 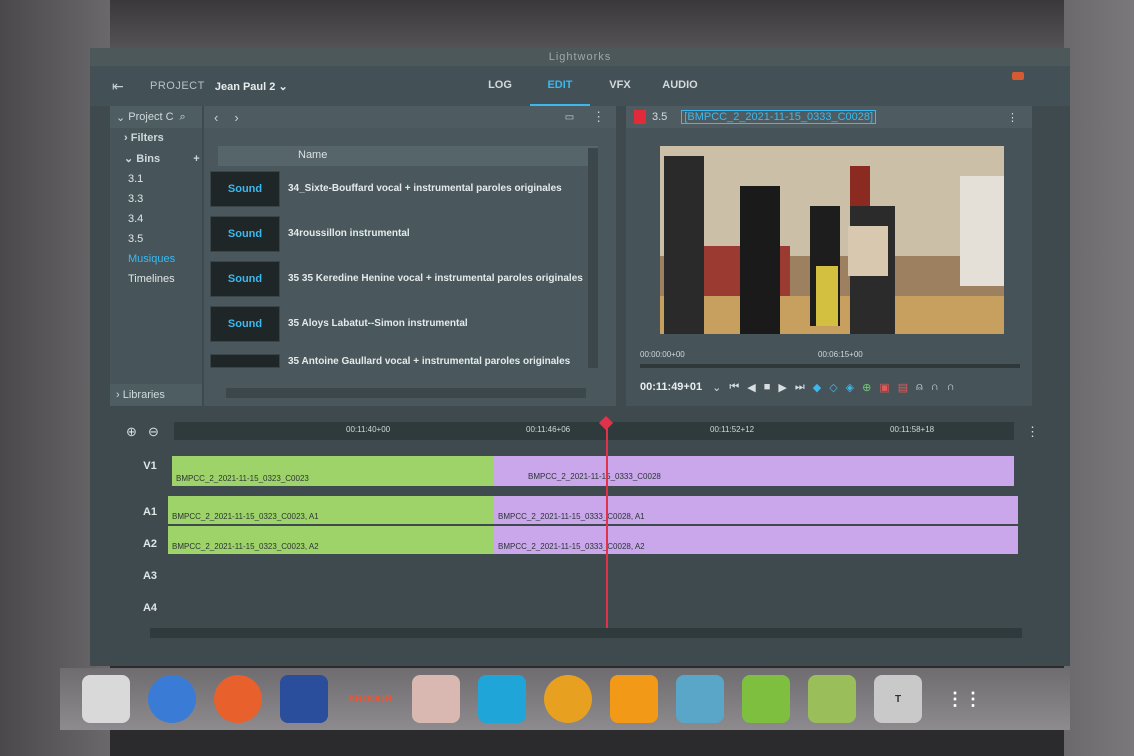 I want to click on a1-clip: BMPCC_2_2021-11-15_0333_C0028, A1, so click(x=756, y=510).